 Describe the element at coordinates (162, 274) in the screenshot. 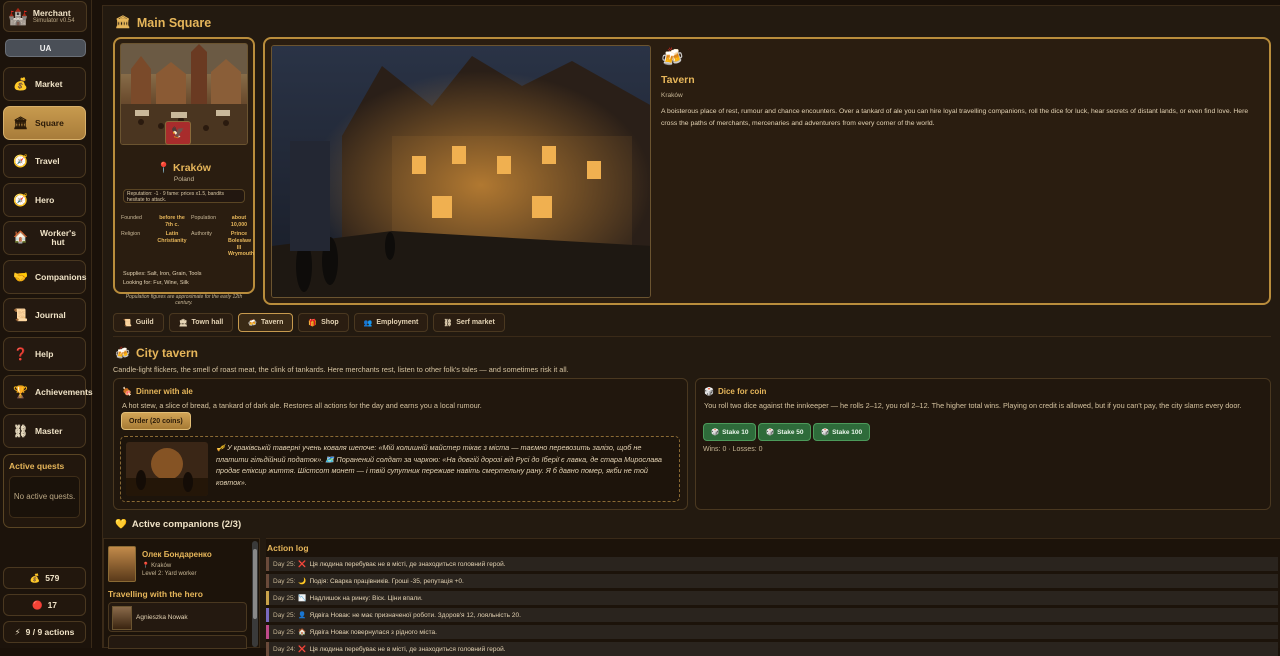

I see `supplies: Supplies: Salt, Iron, Grain, Tools` at that location.